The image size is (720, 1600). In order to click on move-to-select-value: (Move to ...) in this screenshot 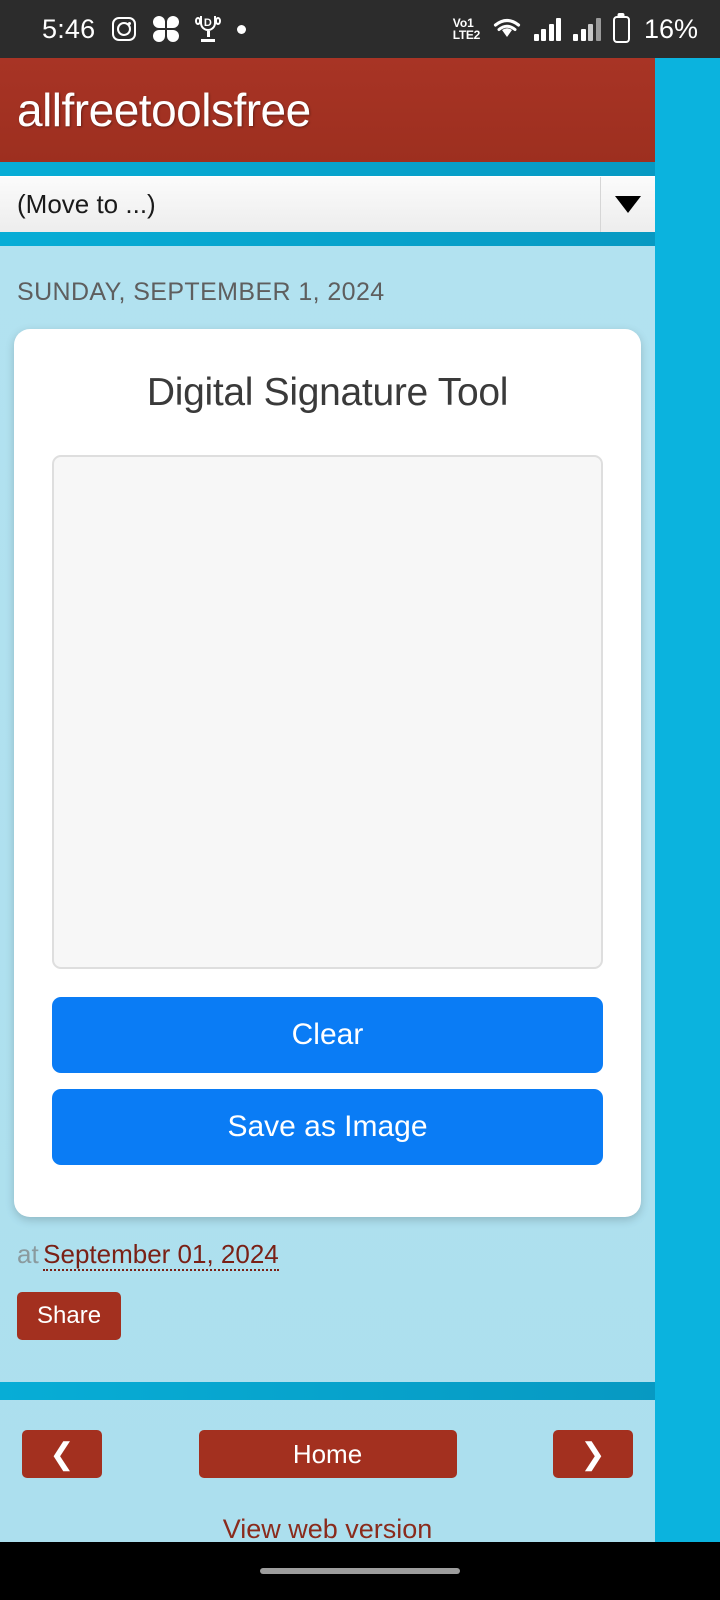, I will do `click(86, 204)`.